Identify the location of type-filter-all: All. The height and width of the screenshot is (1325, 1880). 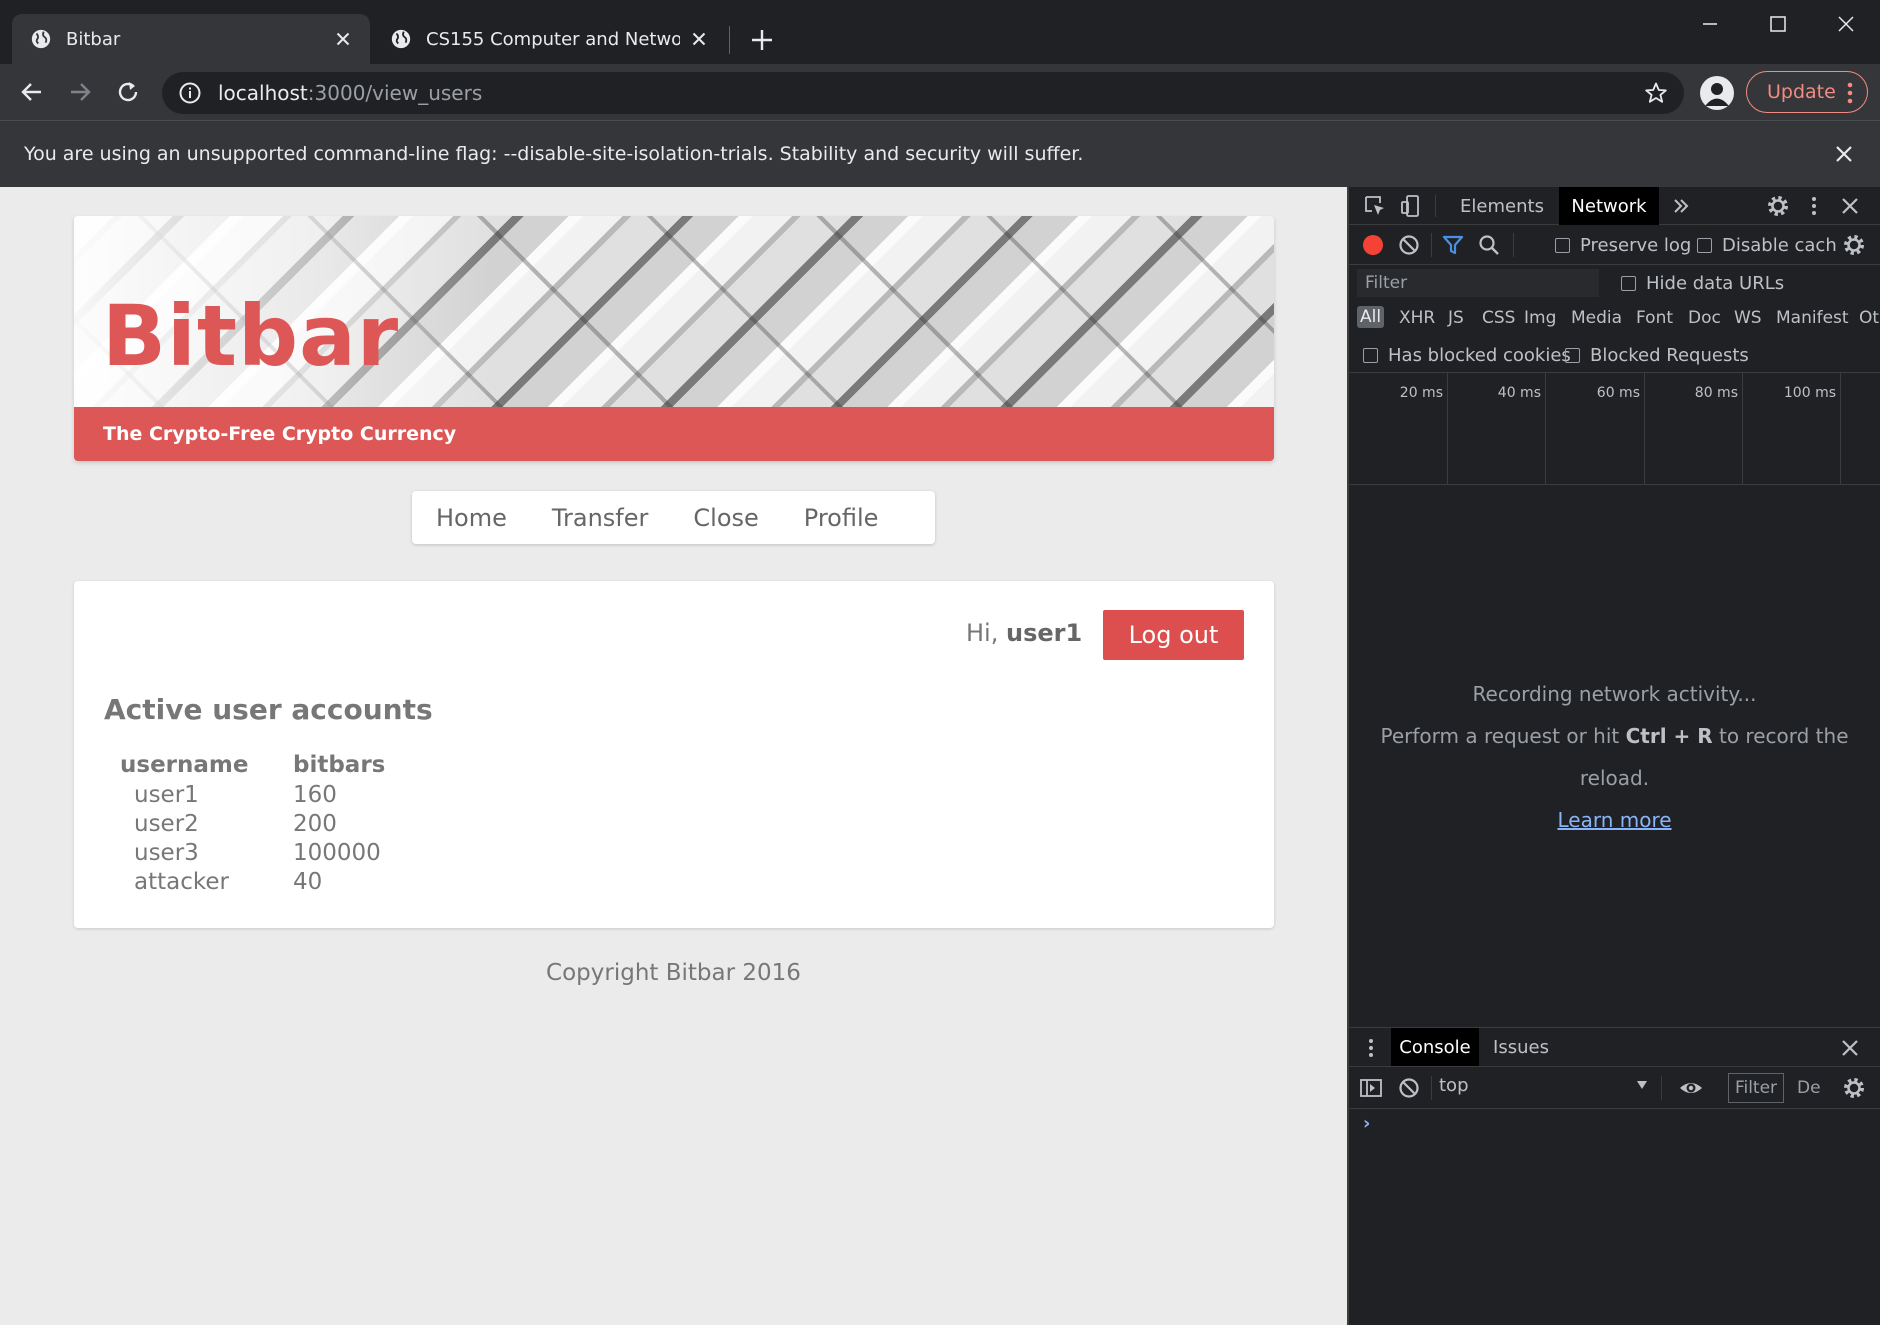
(1371, 317).